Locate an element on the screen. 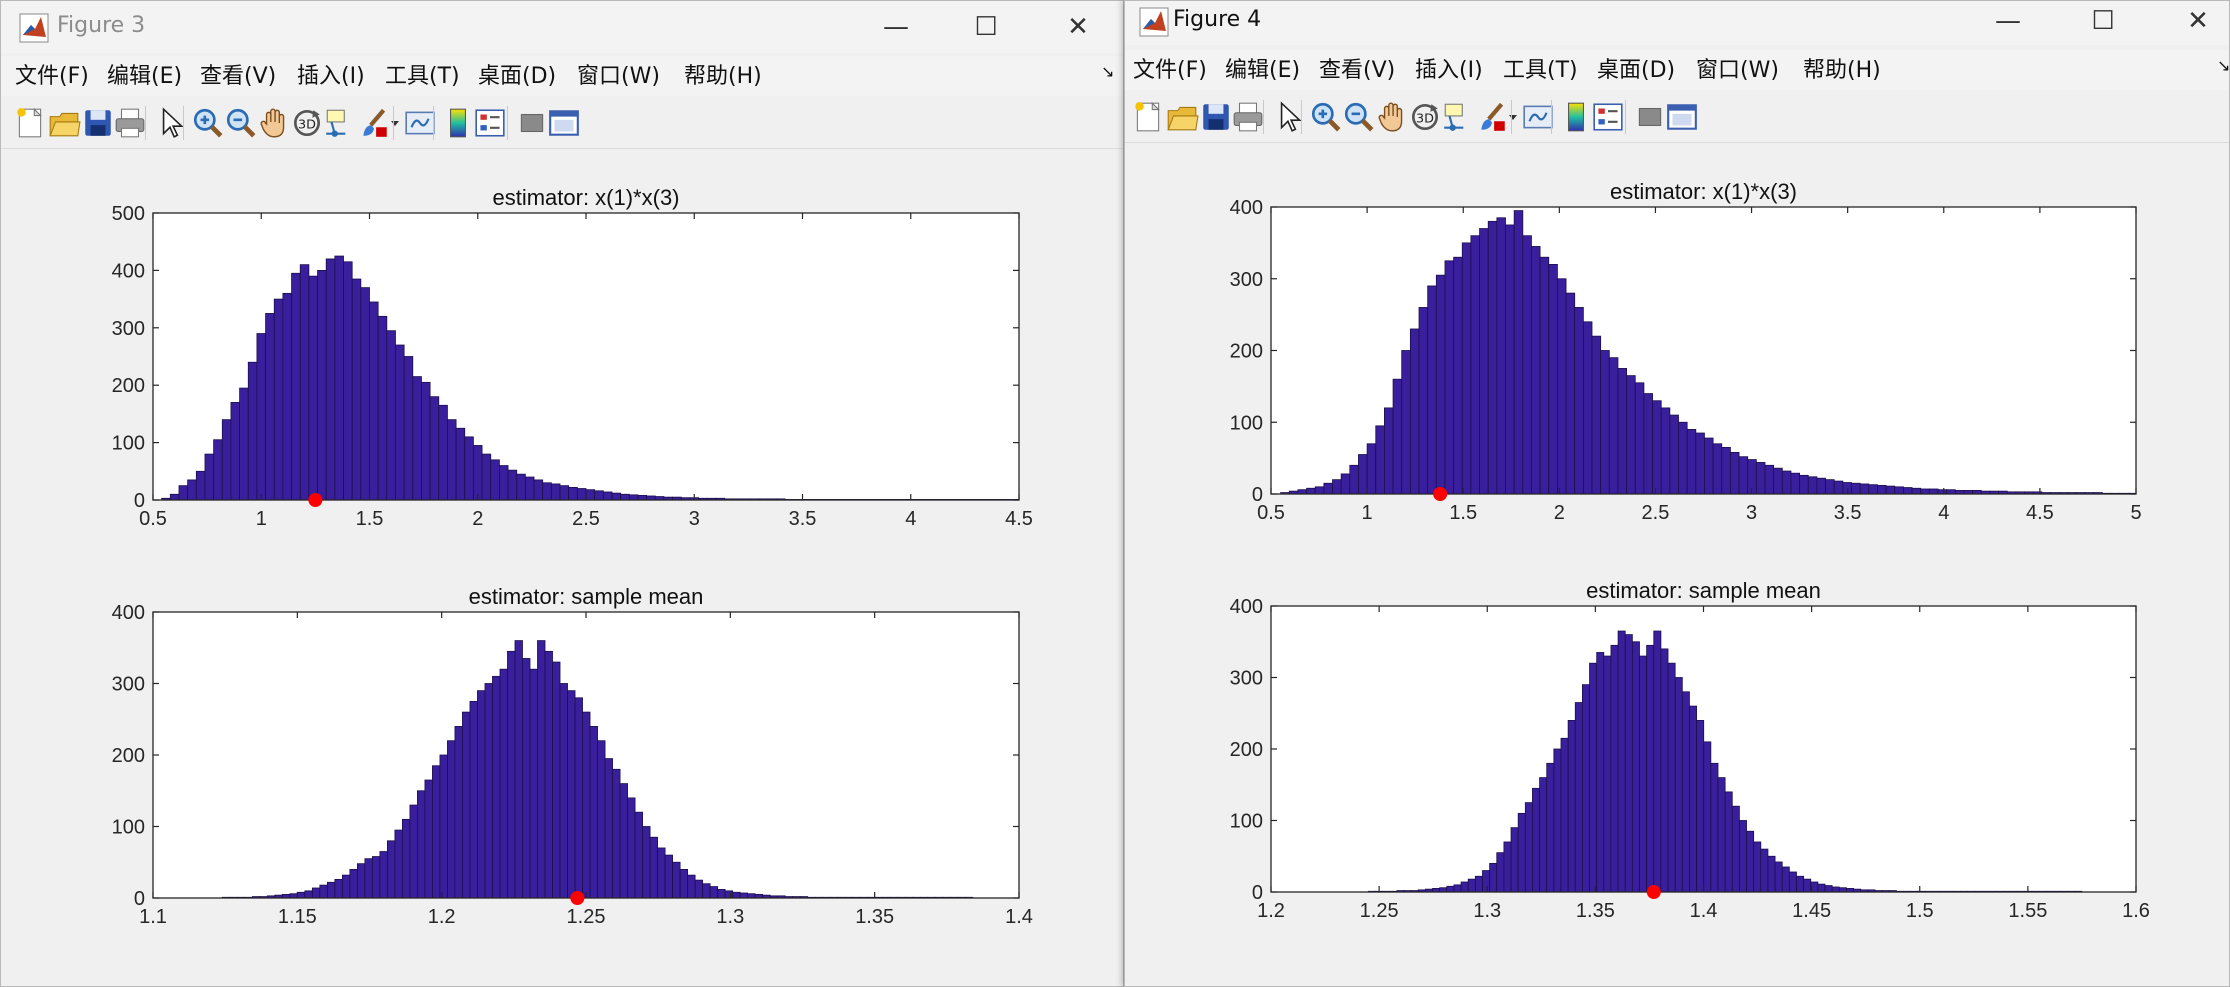 Image resolution: width=2230 pixels, height=987 pixels. fig3-top-title: estimator: x(1)*x(3) is located at coordinates (585, 197).